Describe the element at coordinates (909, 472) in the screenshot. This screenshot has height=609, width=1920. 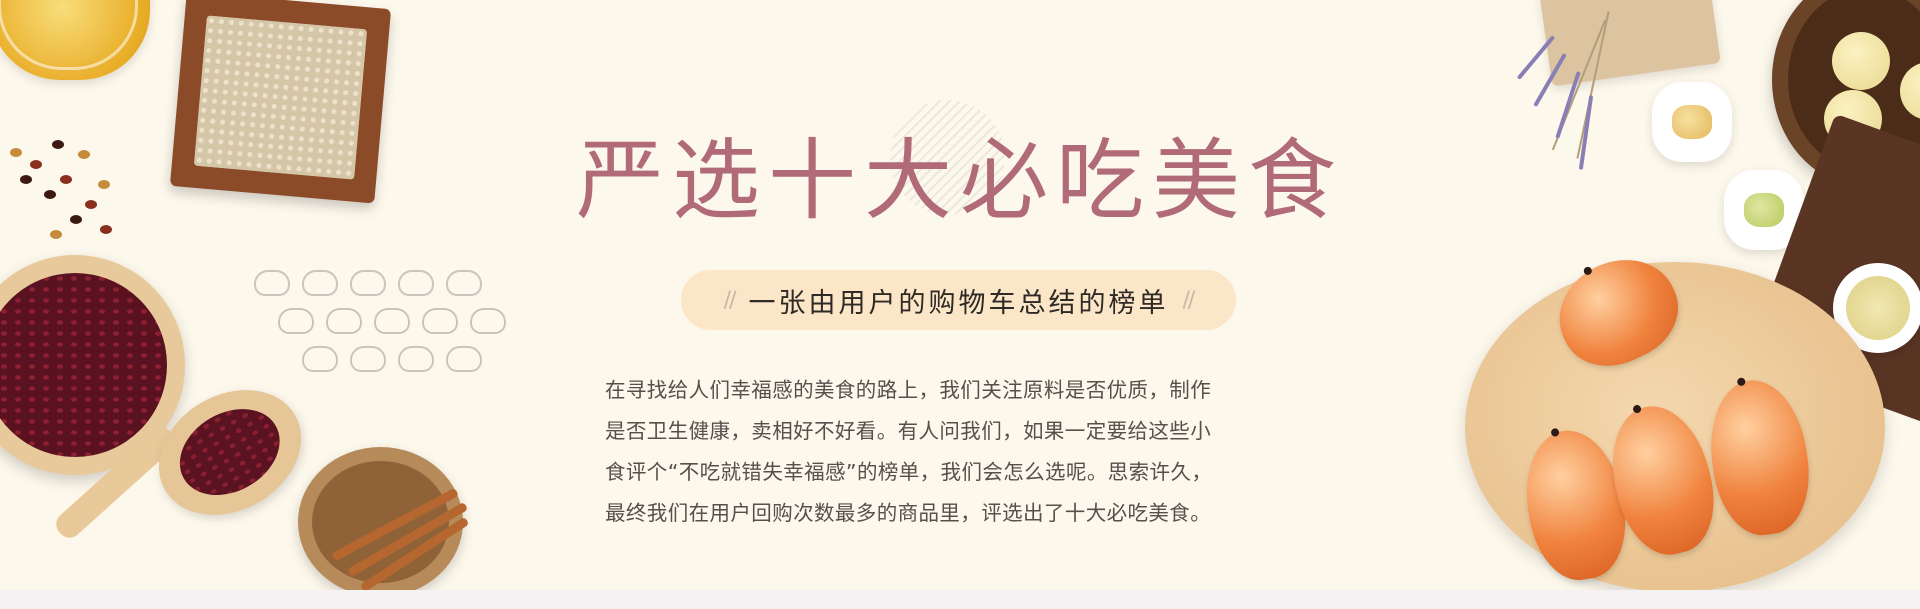
I see `description-line: 食评个“不吃就错失幸福感”的榜单，我们会怎么选呢。思索许久，` at that location.